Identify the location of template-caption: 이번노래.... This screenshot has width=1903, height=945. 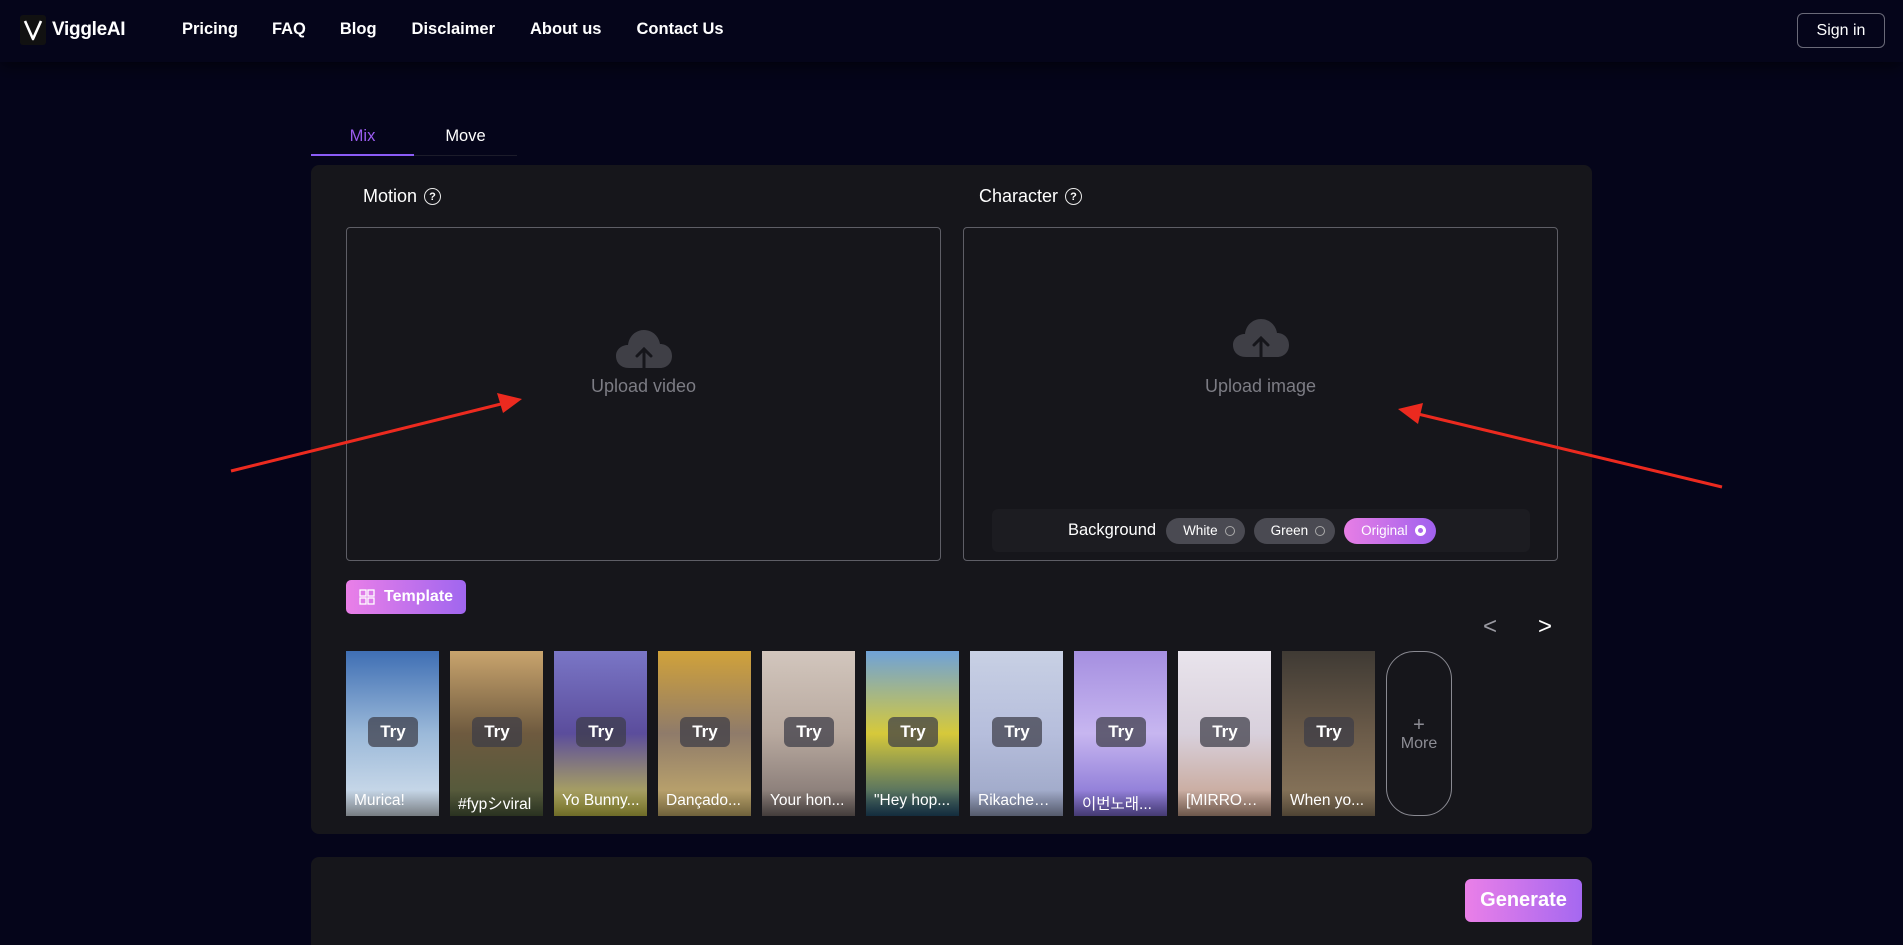
(1120, 803).